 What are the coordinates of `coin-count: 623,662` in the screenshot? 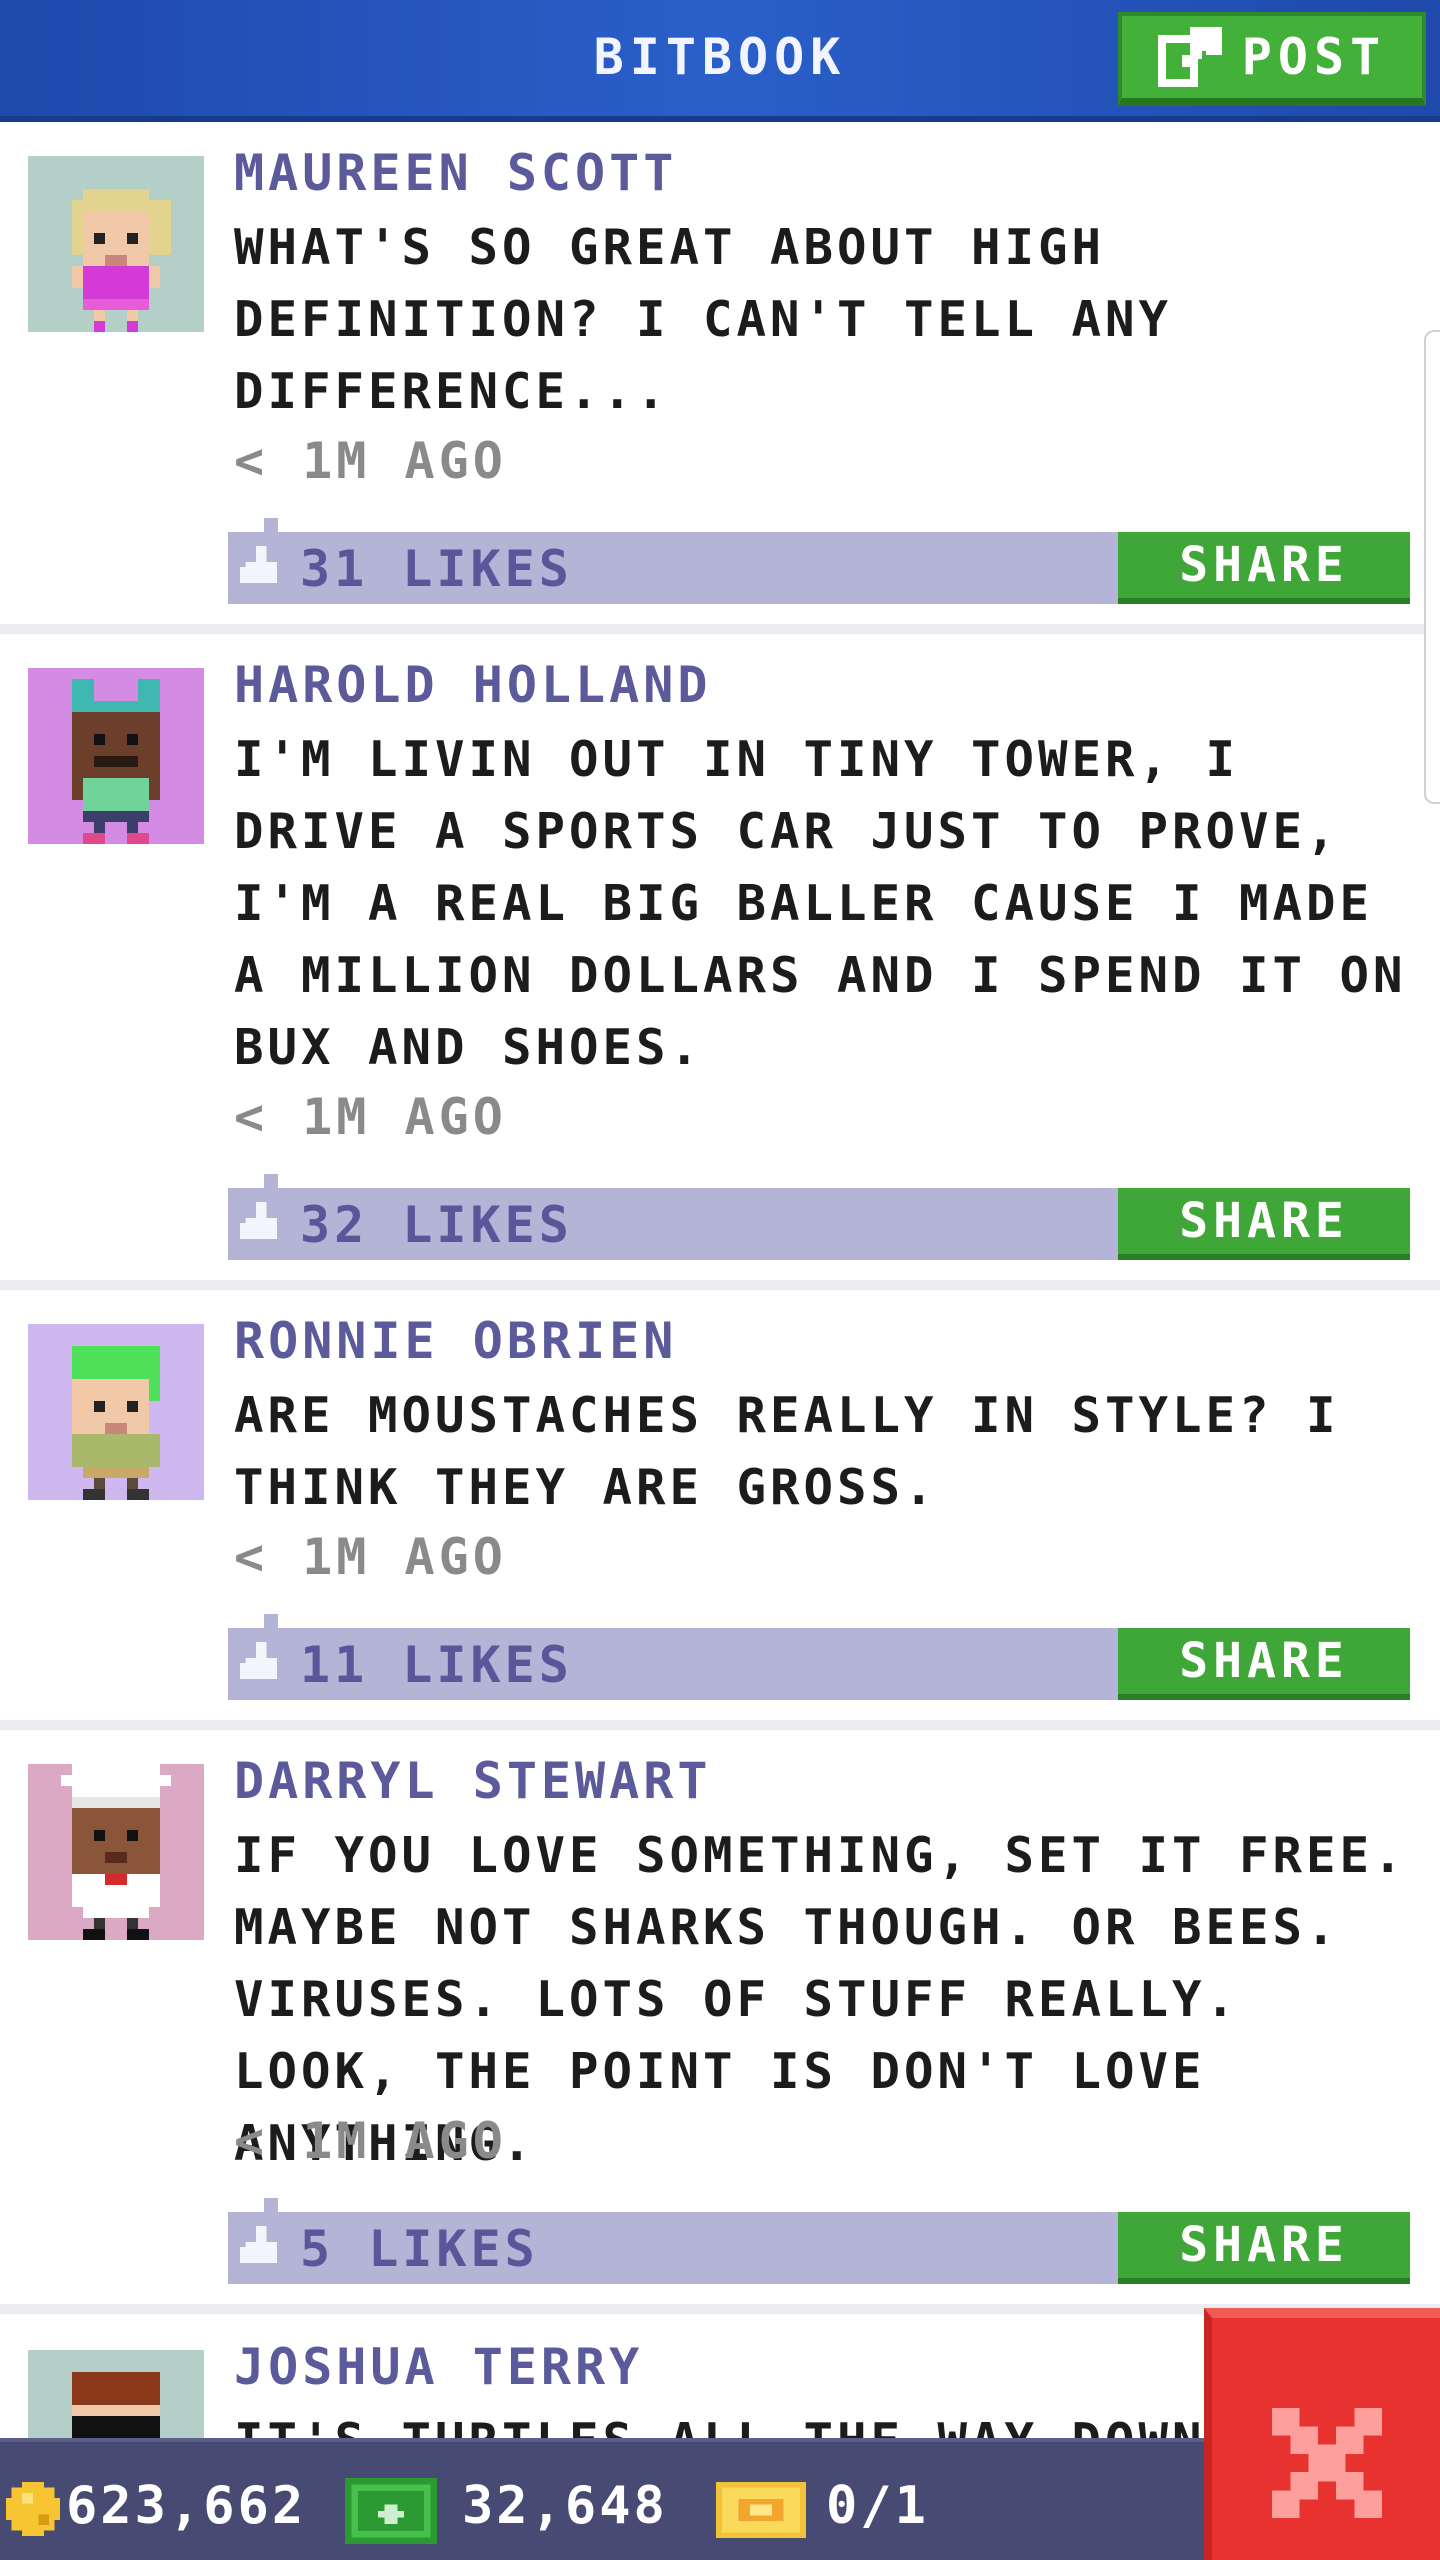 It's located at (186, 2506).